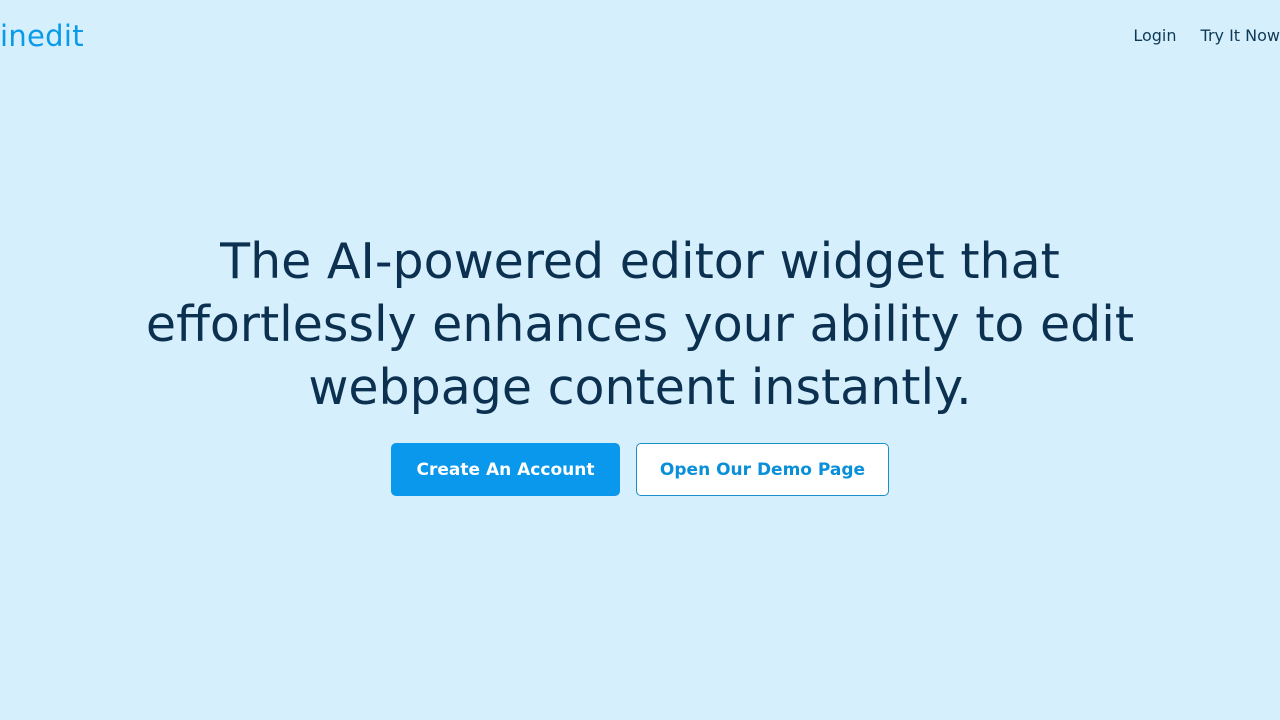 Image resolution: width=1280 pixels, height=720 pixels. I want to click on hero-actions: Create An Account Open Our Demo Page, so click(640, 469).